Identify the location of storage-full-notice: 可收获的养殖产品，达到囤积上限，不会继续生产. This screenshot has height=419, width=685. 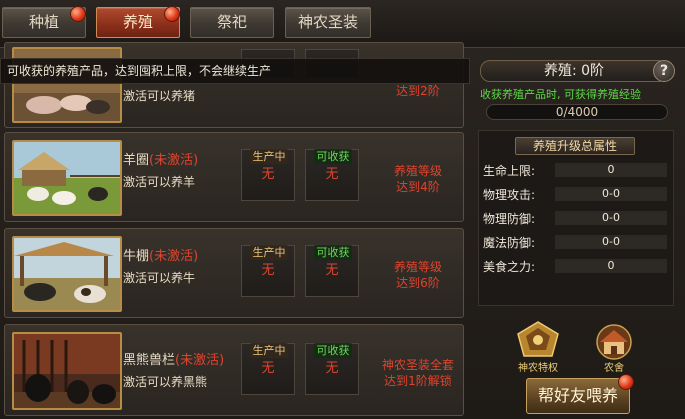
(235, 71).